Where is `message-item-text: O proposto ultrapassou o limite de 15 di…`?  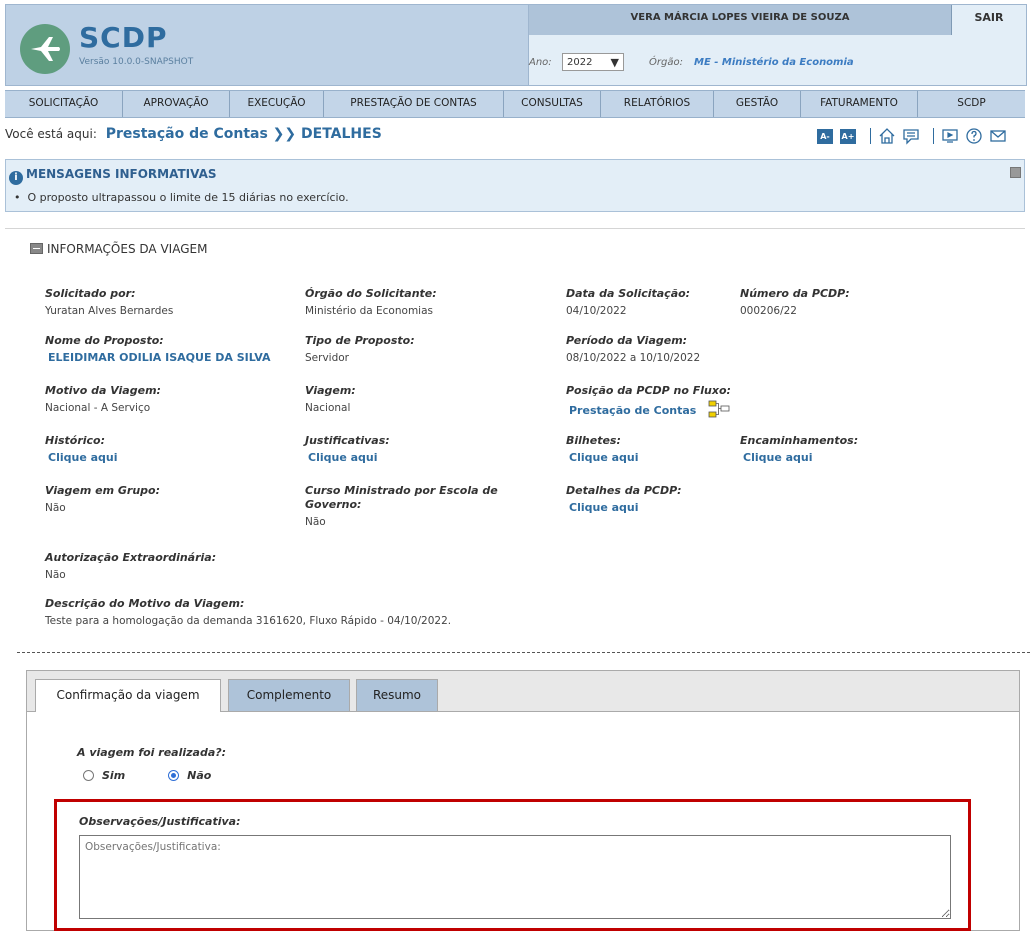
message-item-text: O proposto ultrapassou o limite de 15 di… is located at coordinates (188, 197).